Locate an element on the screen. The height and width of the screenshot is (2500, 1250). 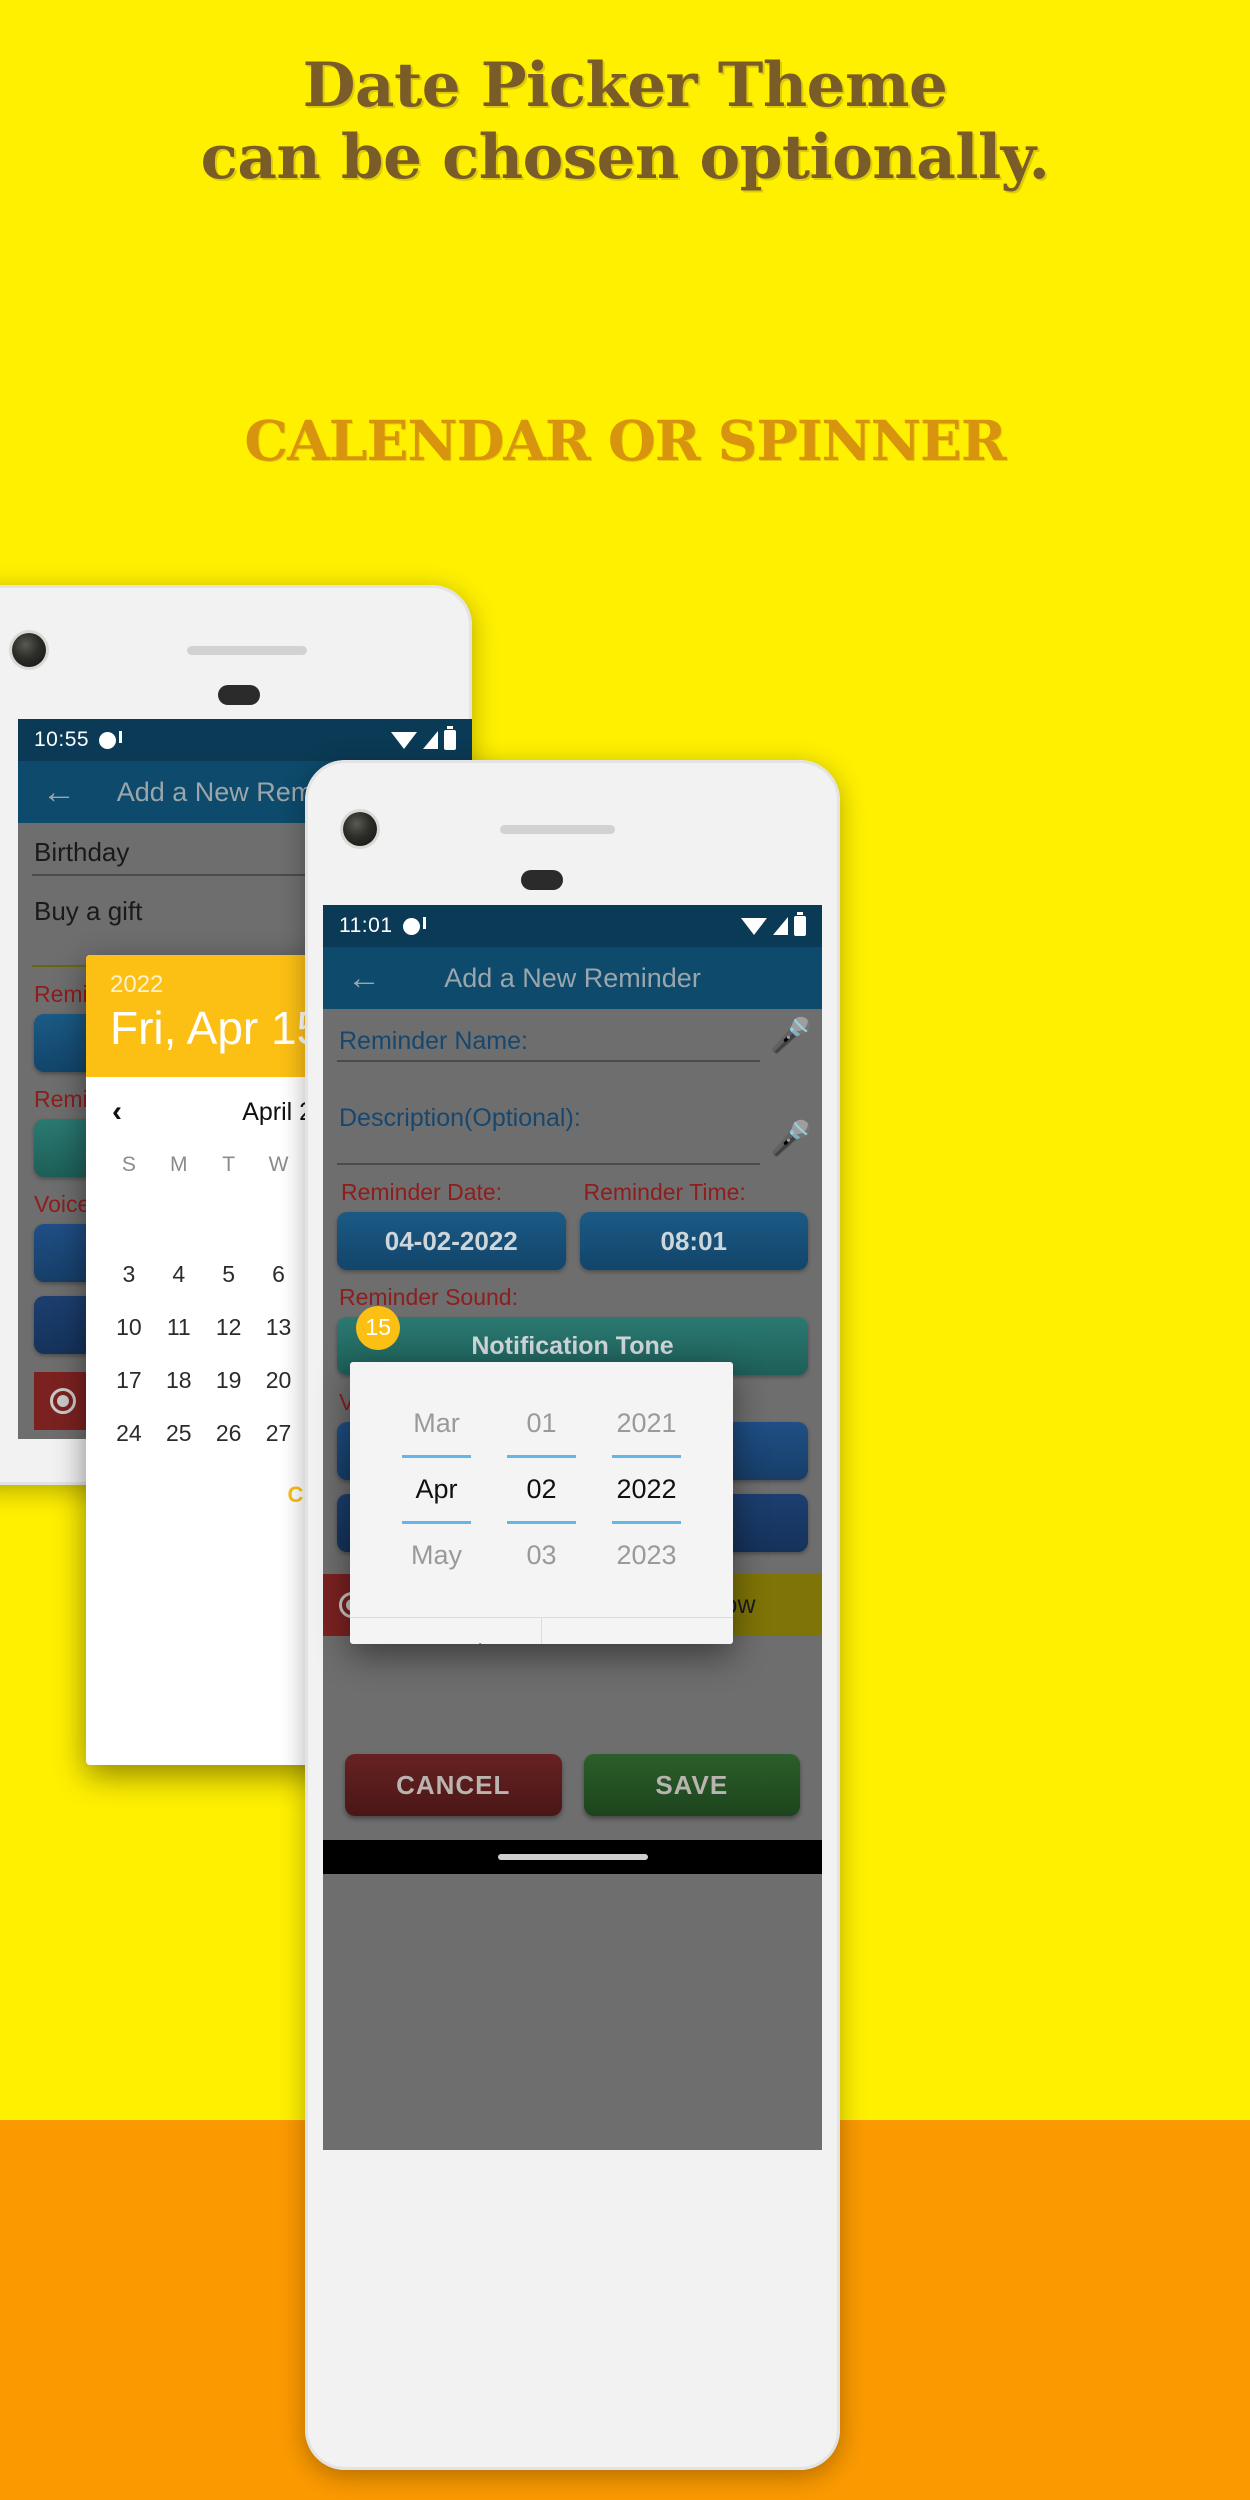
spinner-cancel-button: Cancel is located at coordinates (445, 1631).